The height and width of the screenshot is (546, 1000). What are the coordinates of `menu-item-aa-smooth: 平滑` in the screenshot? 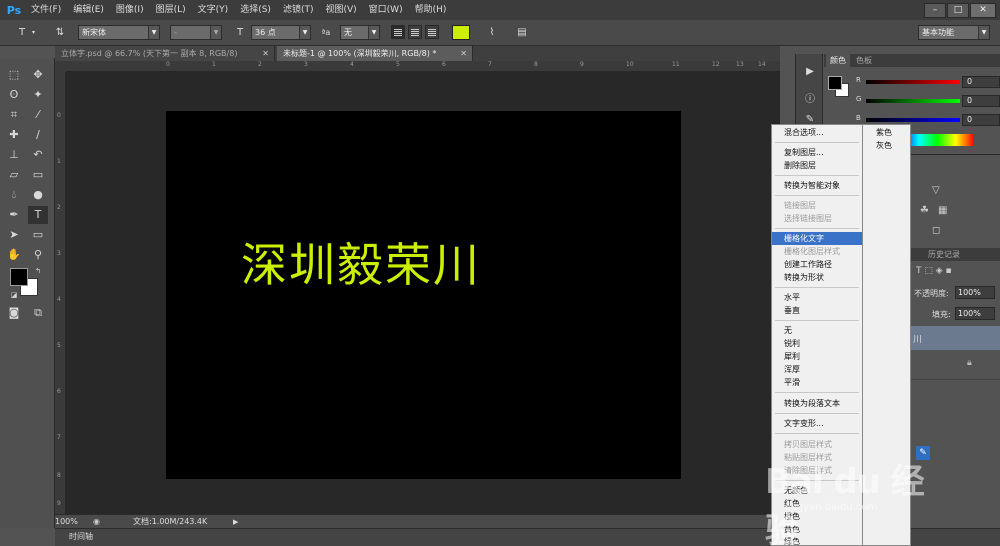 It's located at (817, 382).